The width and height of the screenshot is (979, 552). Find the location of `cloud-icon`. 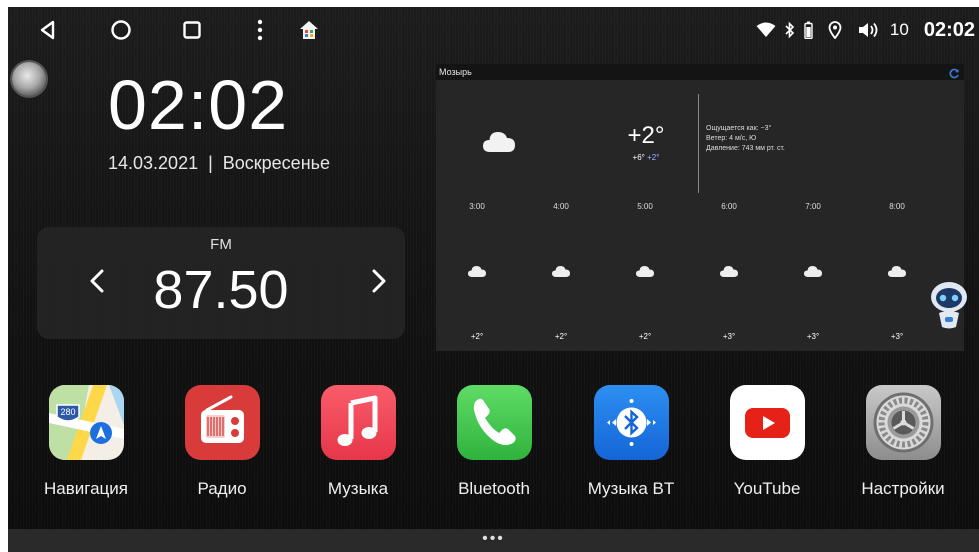

cloud-icon is located at coordinates (499, 143).